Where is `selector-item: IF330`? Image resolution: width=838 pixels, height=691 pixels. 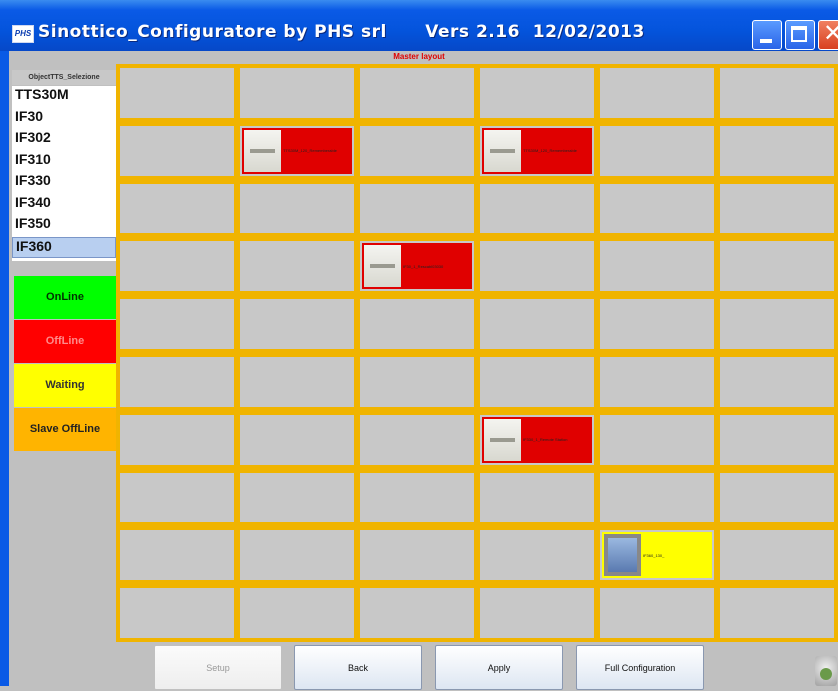 selector-item: IF330 is located at coordinates (64, 183).